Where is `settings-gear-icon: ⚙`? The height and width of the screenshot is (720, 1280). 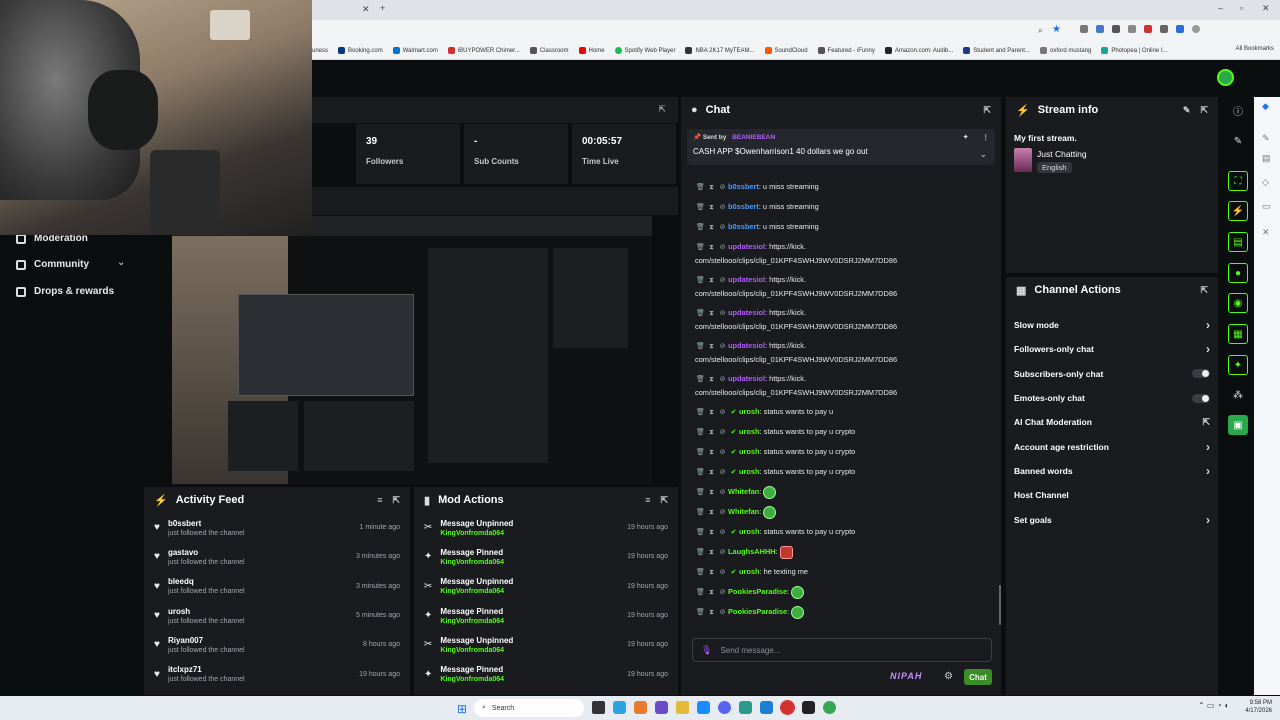 settings-gear-icon: ⚙ is located at coordinates (948, 676).